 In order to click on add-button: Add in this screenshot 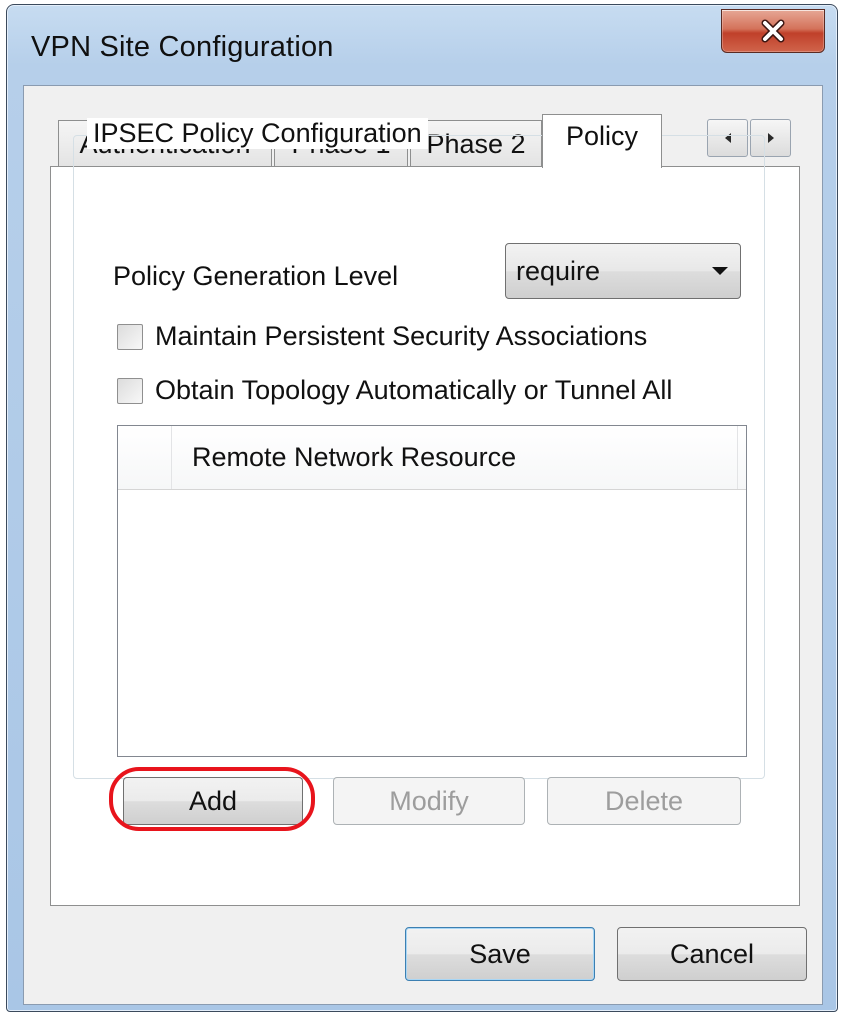, I will do `click(213, 801)`.